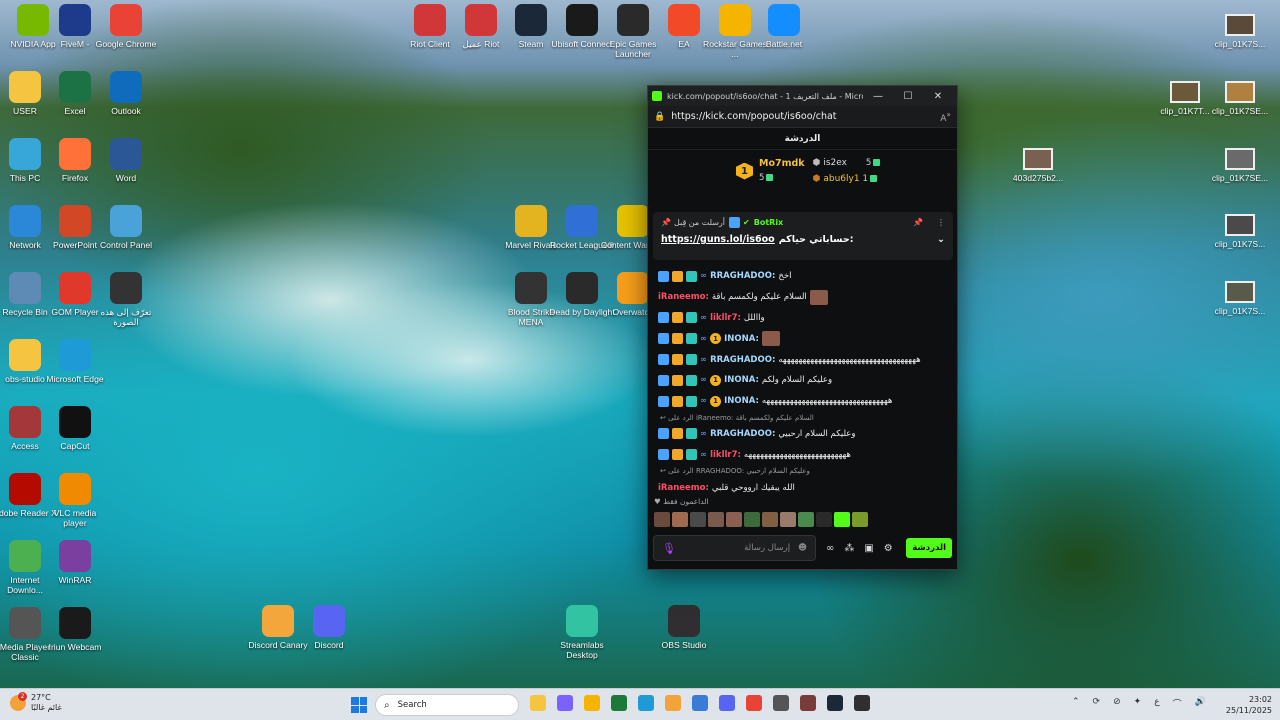 The image size is (1280, 720). I want to click on store-icon: ▣, so click(868, 548).